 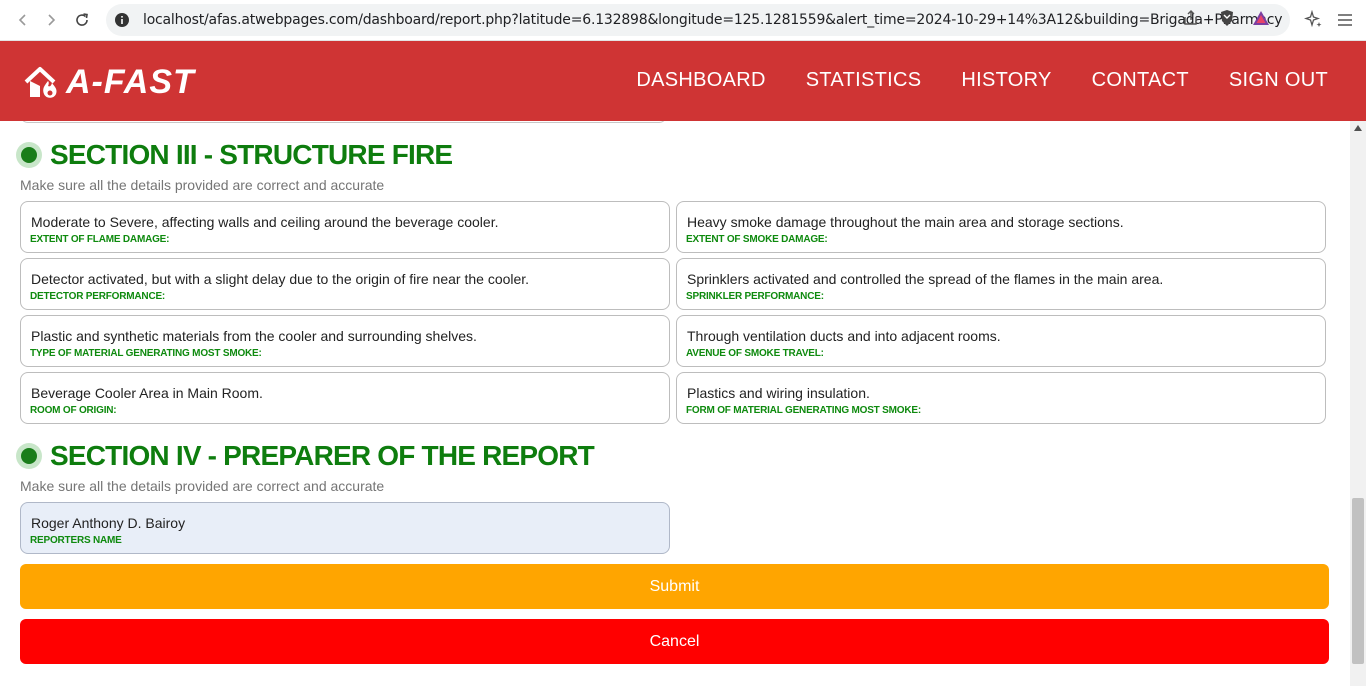 I want to click on field-label: DETECTOR PERFORMANCE:, so click(x=98, y=296).